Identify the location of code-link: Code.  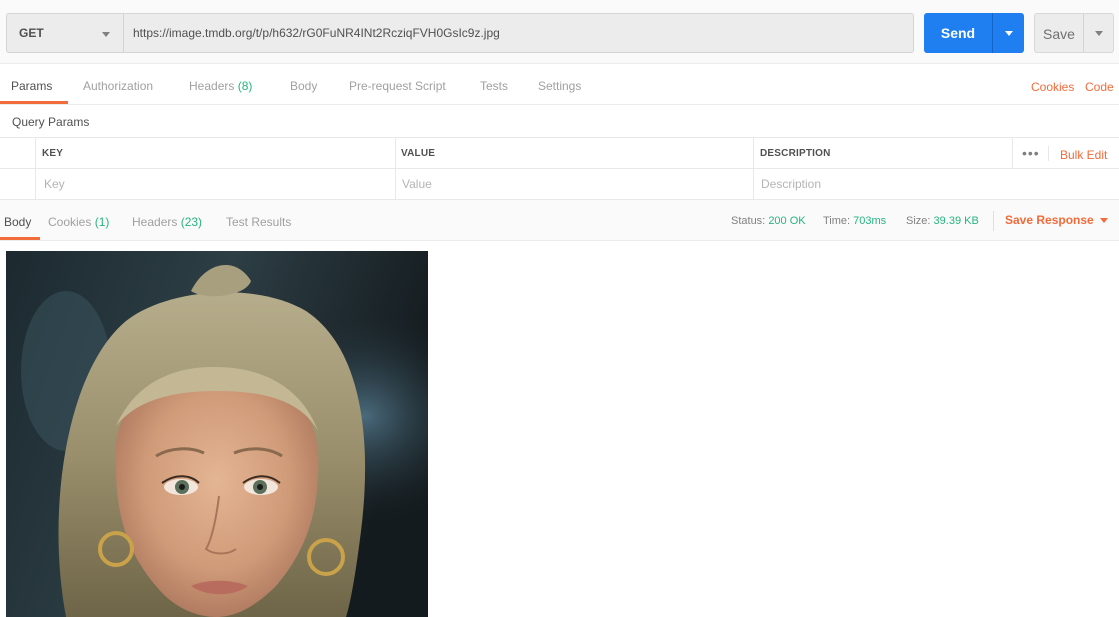
(1099, 87).